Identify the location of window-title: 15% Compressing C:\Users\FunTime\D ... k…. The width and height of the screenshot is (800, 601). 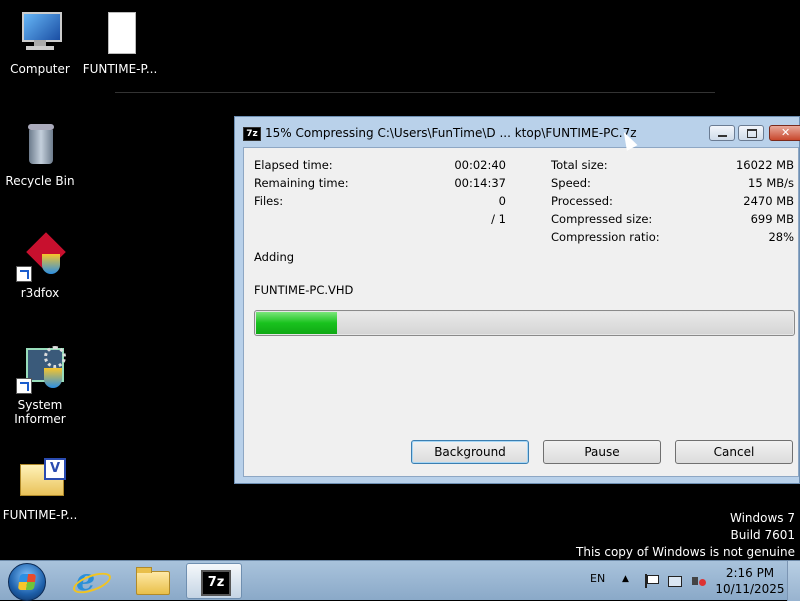
(451, 133).